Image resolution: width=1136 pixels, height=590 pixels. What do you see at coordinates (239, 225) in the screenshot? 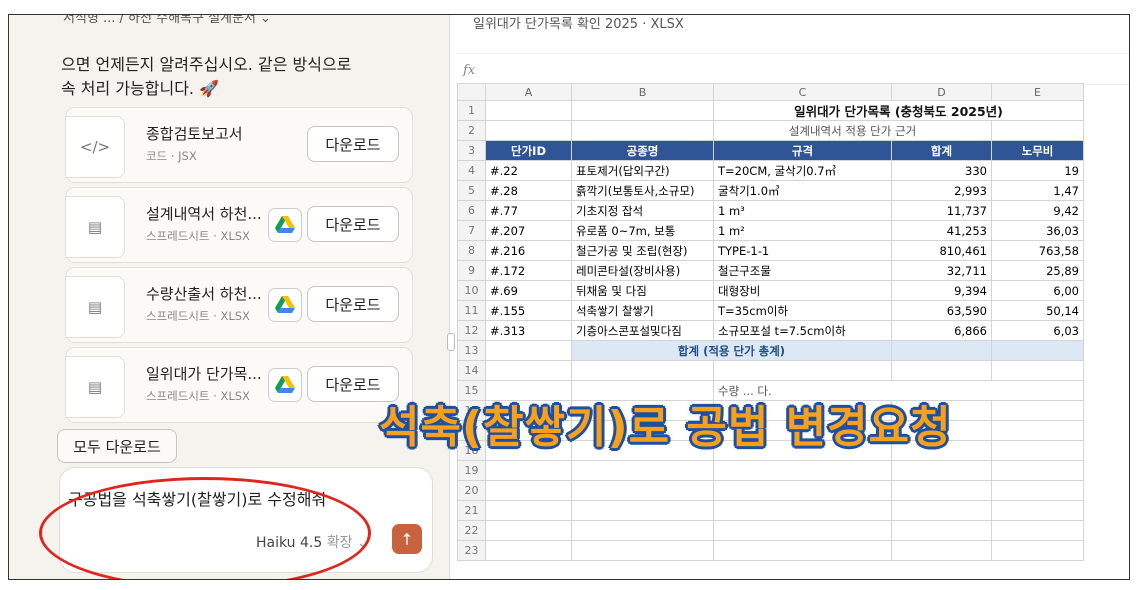
I see `file-card: ▤ 설계내역서 하천... 스프레드시트 · XLSX 다운로드` at bounding box center [239, 225].